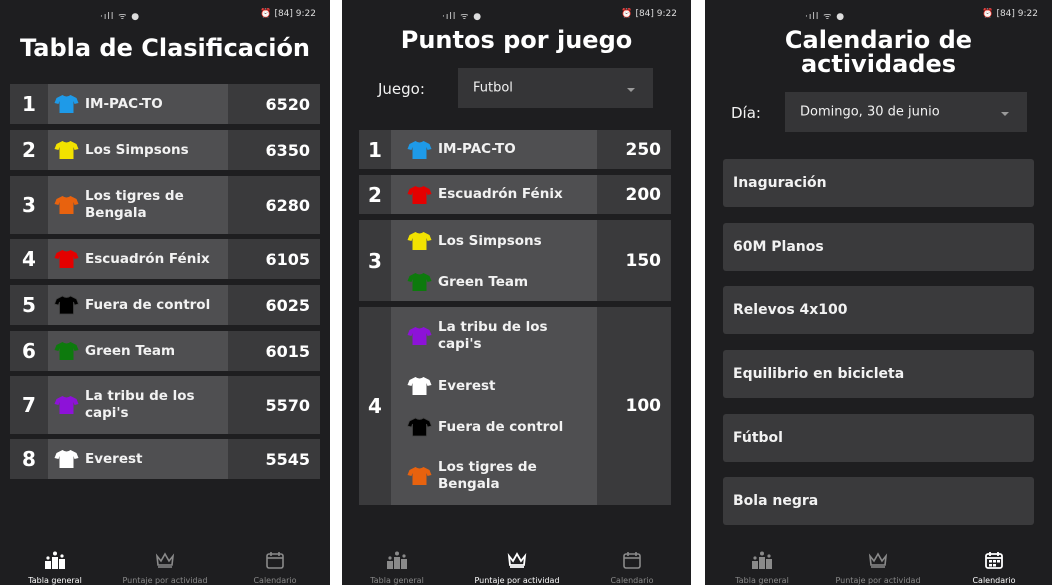  I want to click on standings-row: 4 Escuadrón Fénix 6105, so click(165, 259).